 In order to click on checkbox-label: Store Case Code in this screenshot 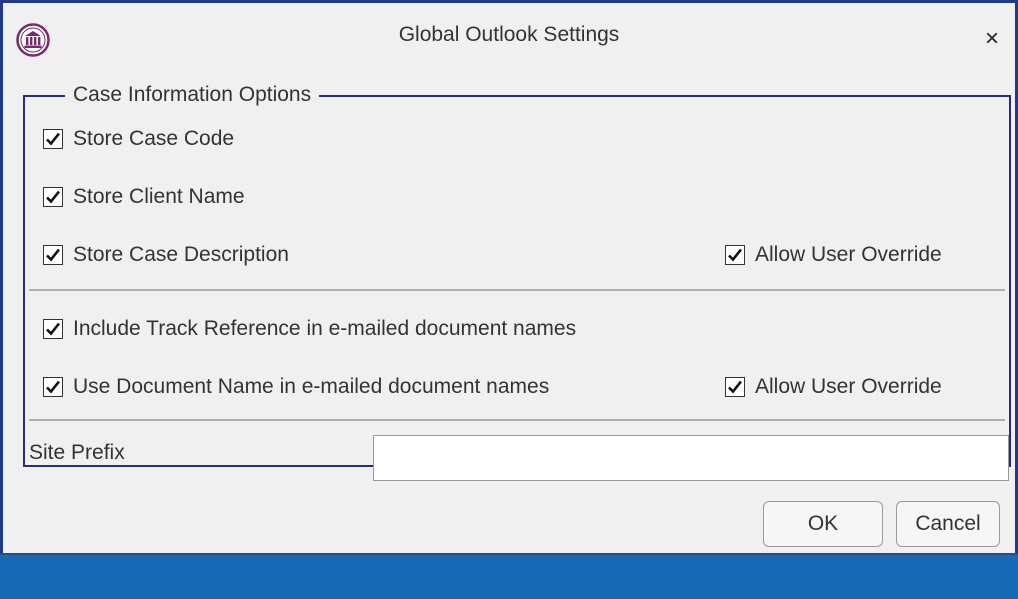, I will do `click(154, 138)`.